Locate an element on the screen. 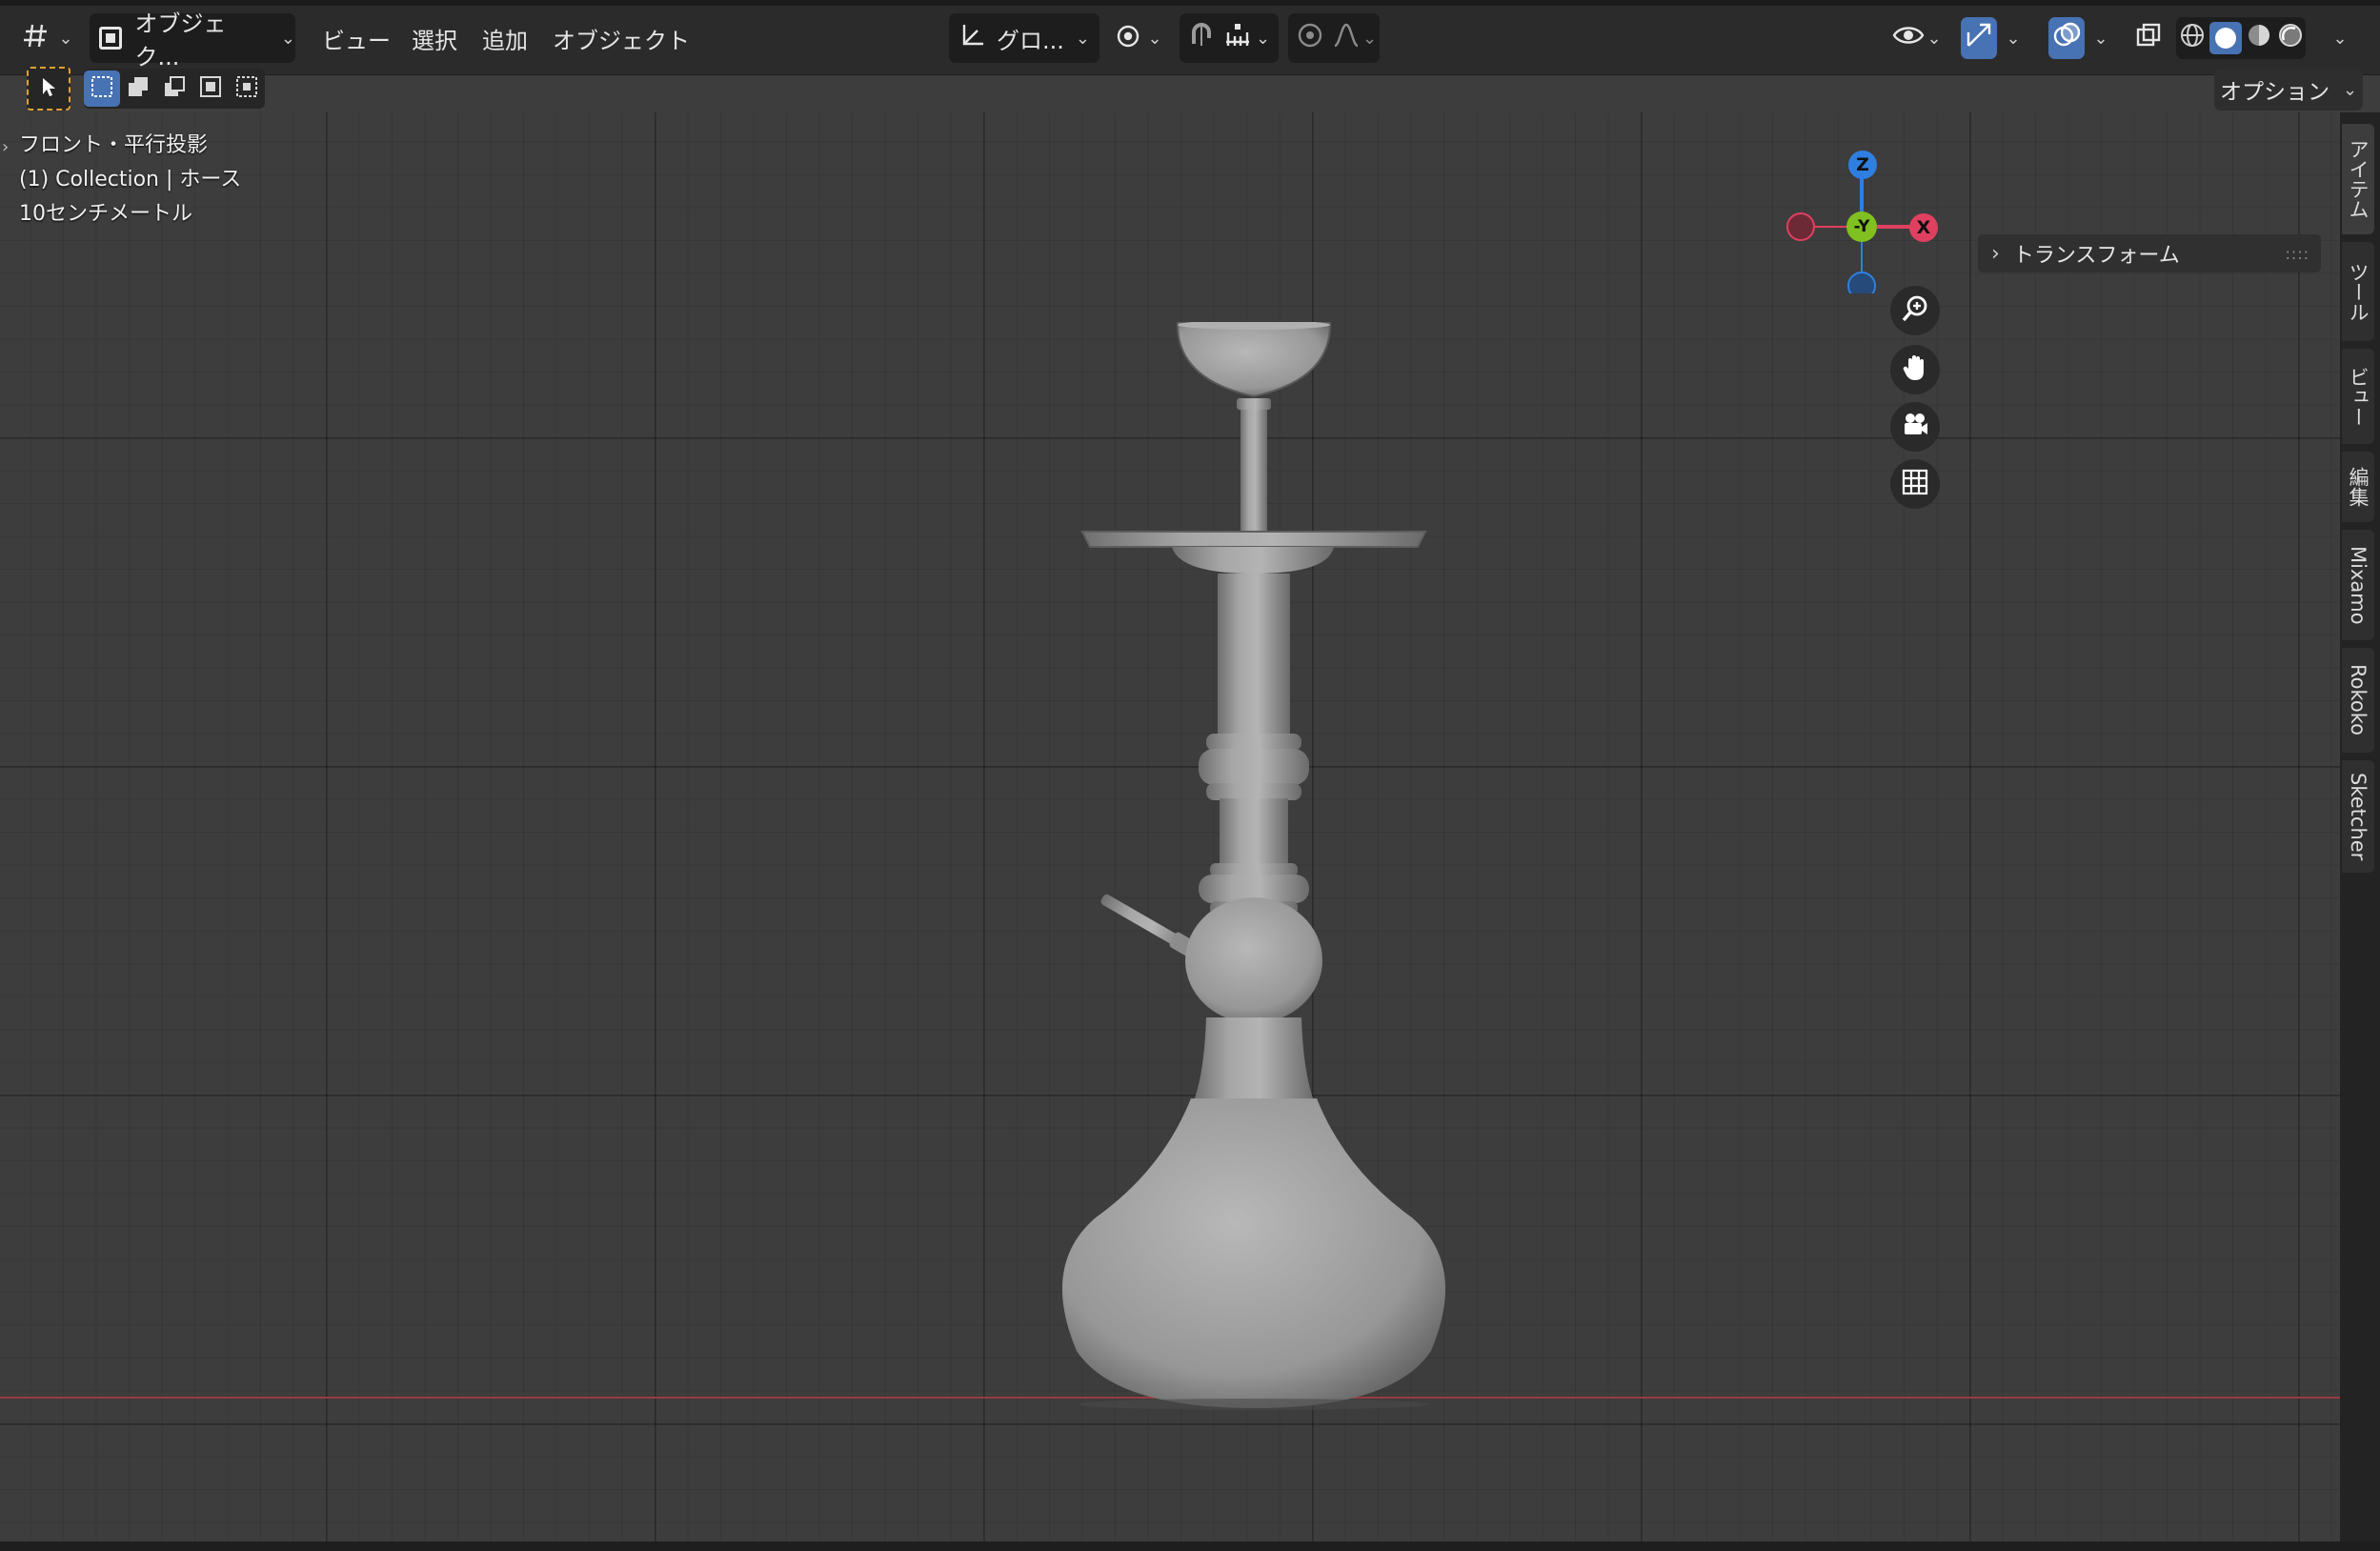 This screenshot has width=2380, height=1551. pivot-icon is located at coordinates (1130, 38).